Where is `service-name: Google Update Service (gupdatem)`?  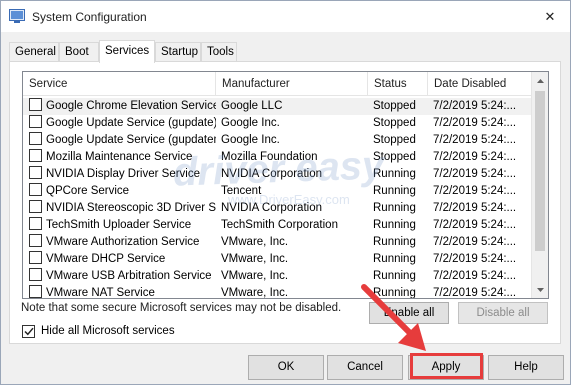
service-name: Google Update Service (gupdatem) is located at coordinates (131, 140).